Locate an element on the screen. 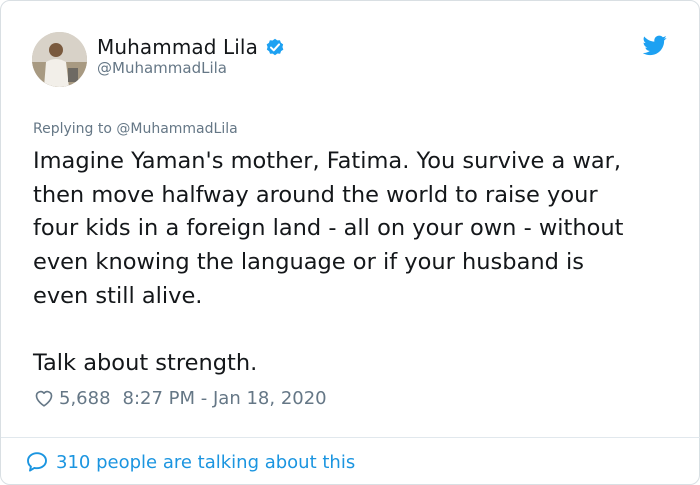 Image resolution: width=700 pixels, height=485 pixels. twitter-bird-icon is located at coordinates (655, 45).